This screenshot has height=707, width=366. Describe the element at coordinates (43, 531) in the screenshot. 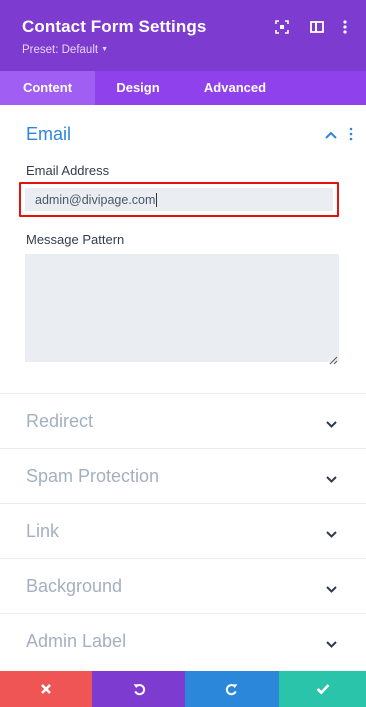

I see `section-link-label: Link` at that location.